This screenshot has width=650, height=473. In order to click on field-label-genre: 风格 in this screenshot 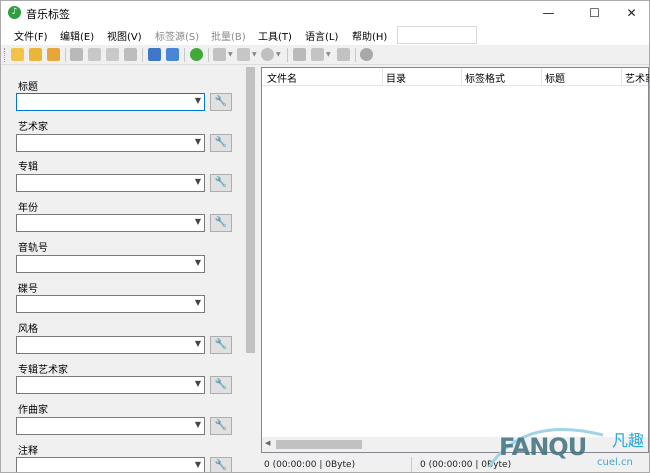, I will do `click(28, 329)`.